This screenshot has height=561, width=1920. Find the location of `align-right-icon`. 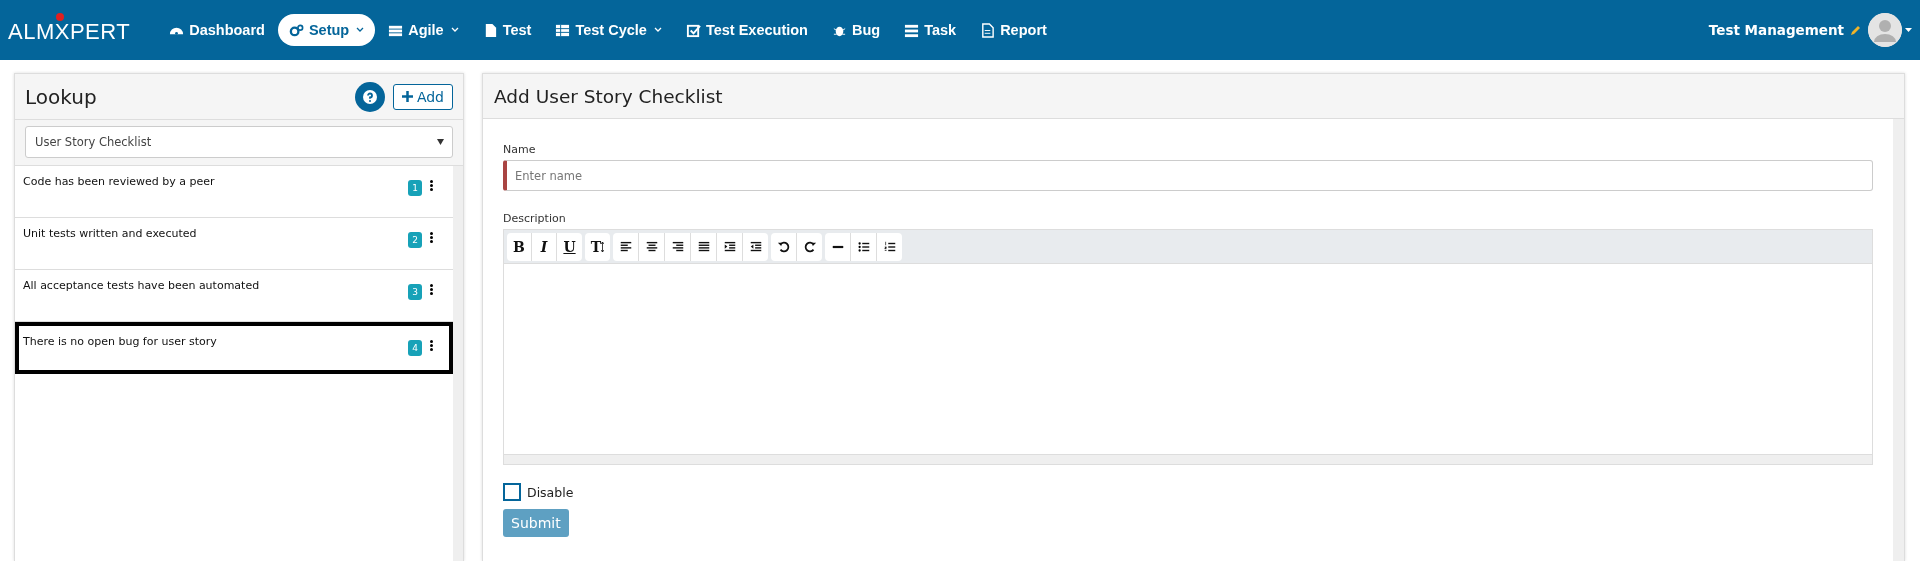

align-right-icon is located at coordinates (677, 247).